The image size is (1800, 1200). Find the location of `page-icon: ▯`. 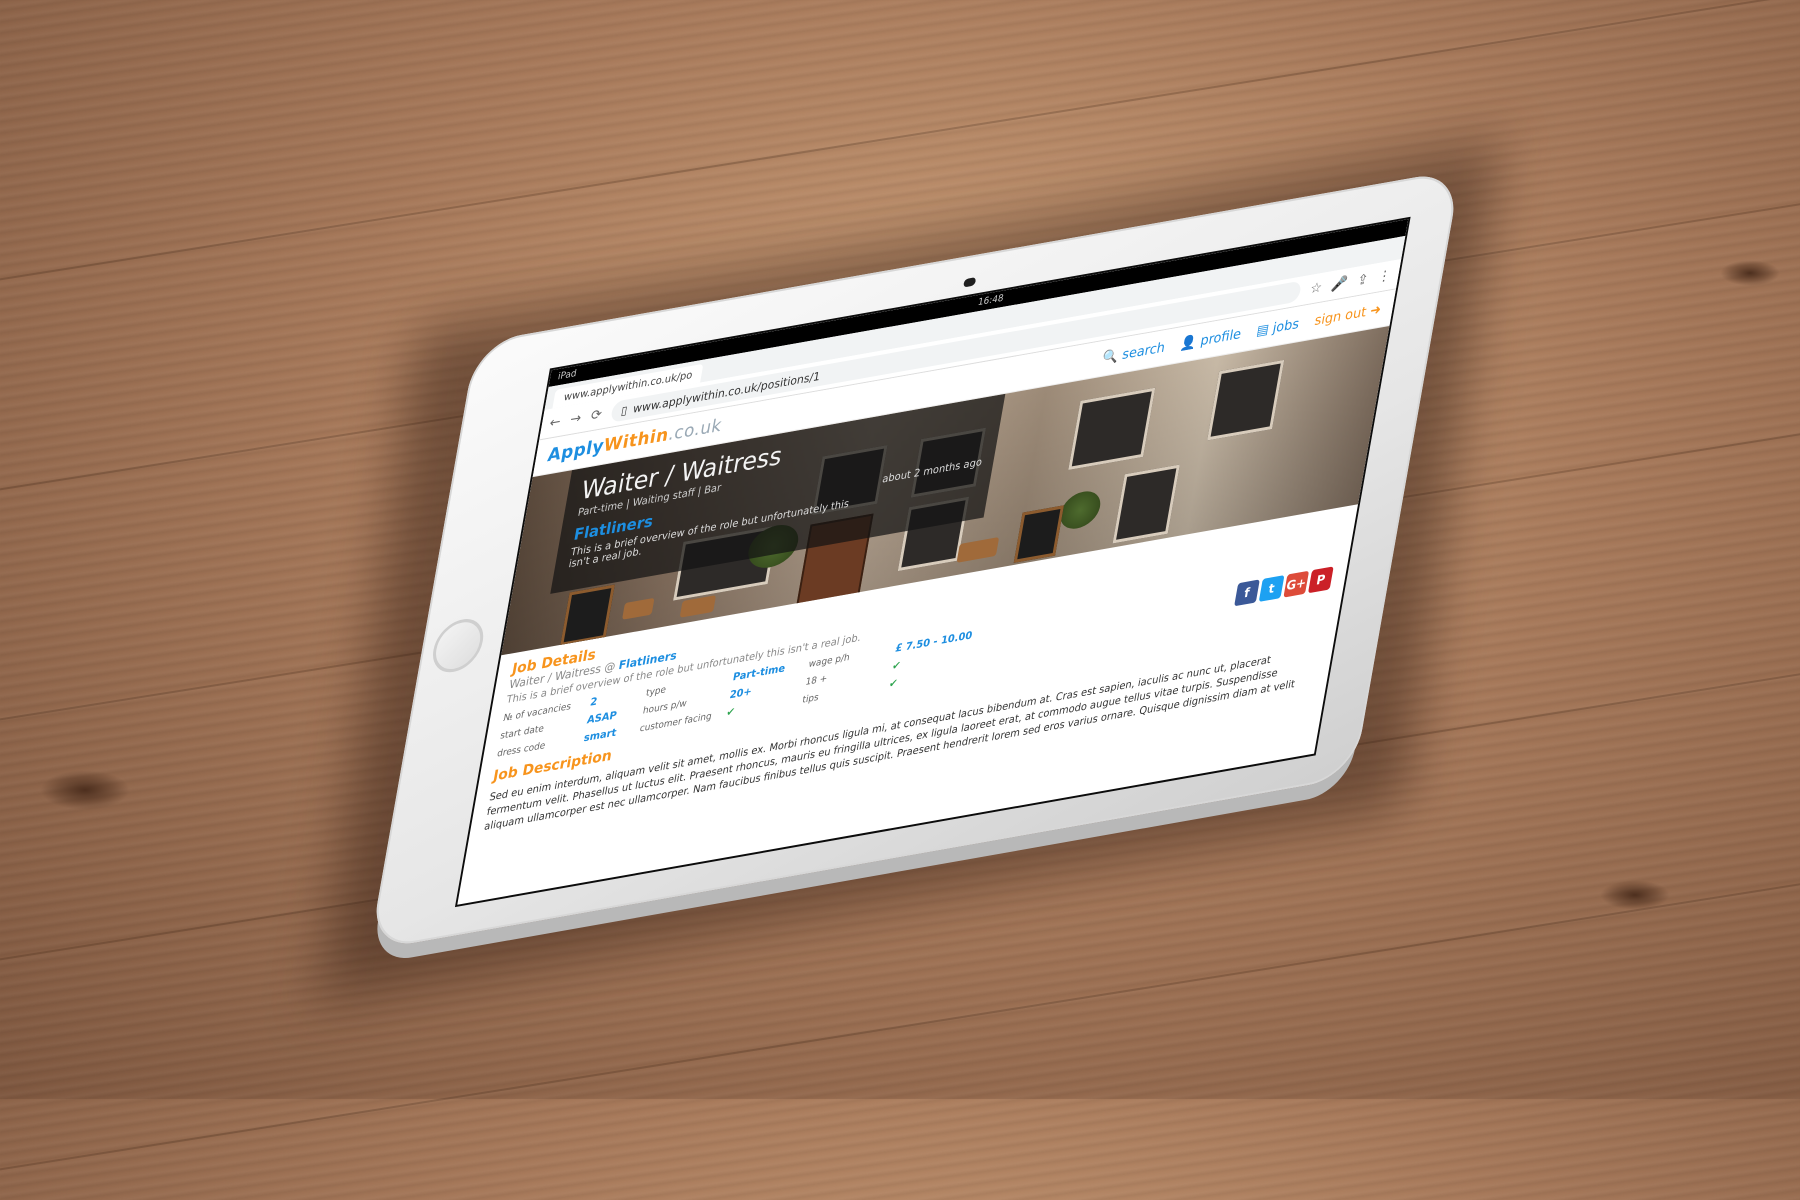

page-icon: ▯ is located at coordinates (624, 410).